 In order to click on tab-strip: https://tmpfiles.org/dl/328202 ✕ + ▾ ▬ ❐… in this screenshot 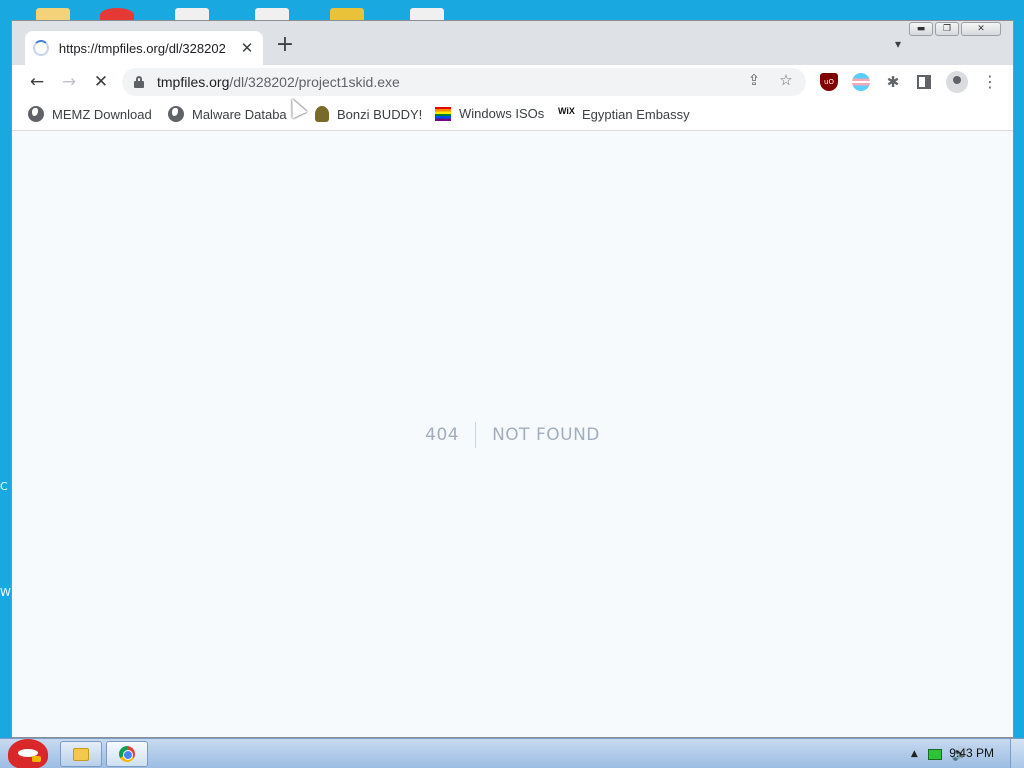, I will do `click(512, 43)`.